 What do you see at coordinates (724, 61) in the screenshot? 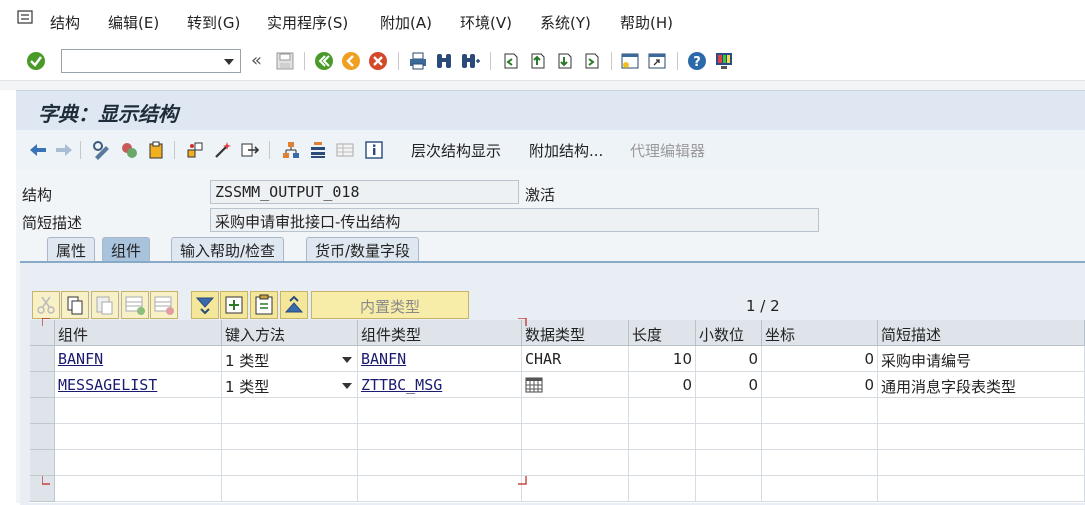
I see `customize-layout-icon` at bounding box center [724, 61].